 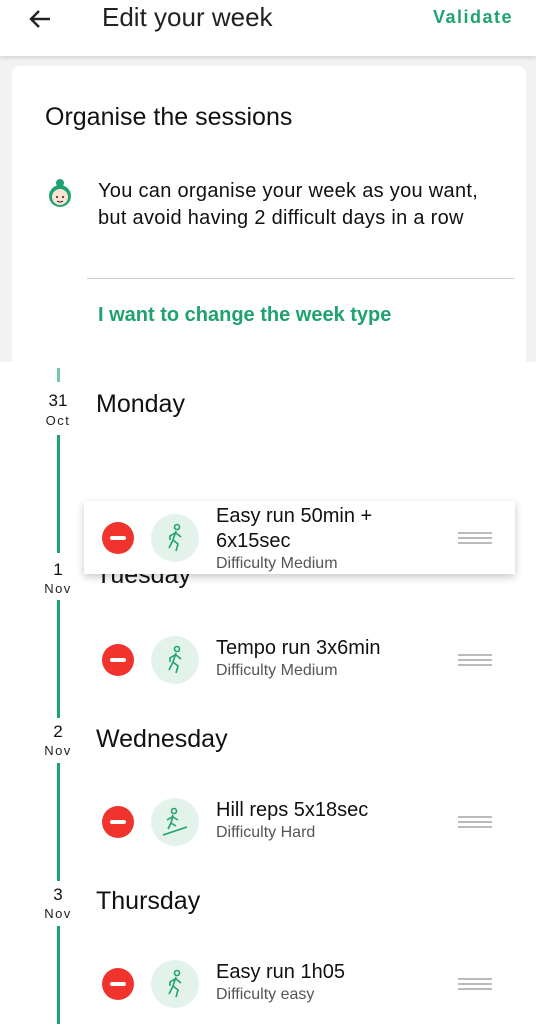 I want to click on change-week-type-link: I want to change the week type, so click(x=244, y=315).